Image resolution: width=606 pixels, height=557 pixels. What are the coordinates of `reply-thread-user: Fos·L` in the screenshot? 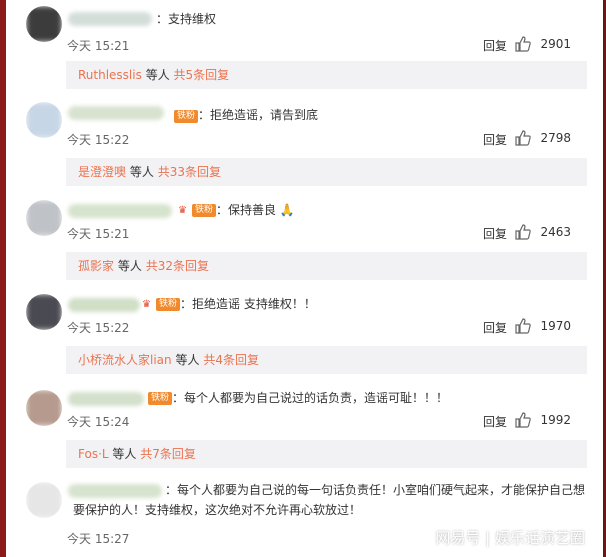 It's located at (93, 454).